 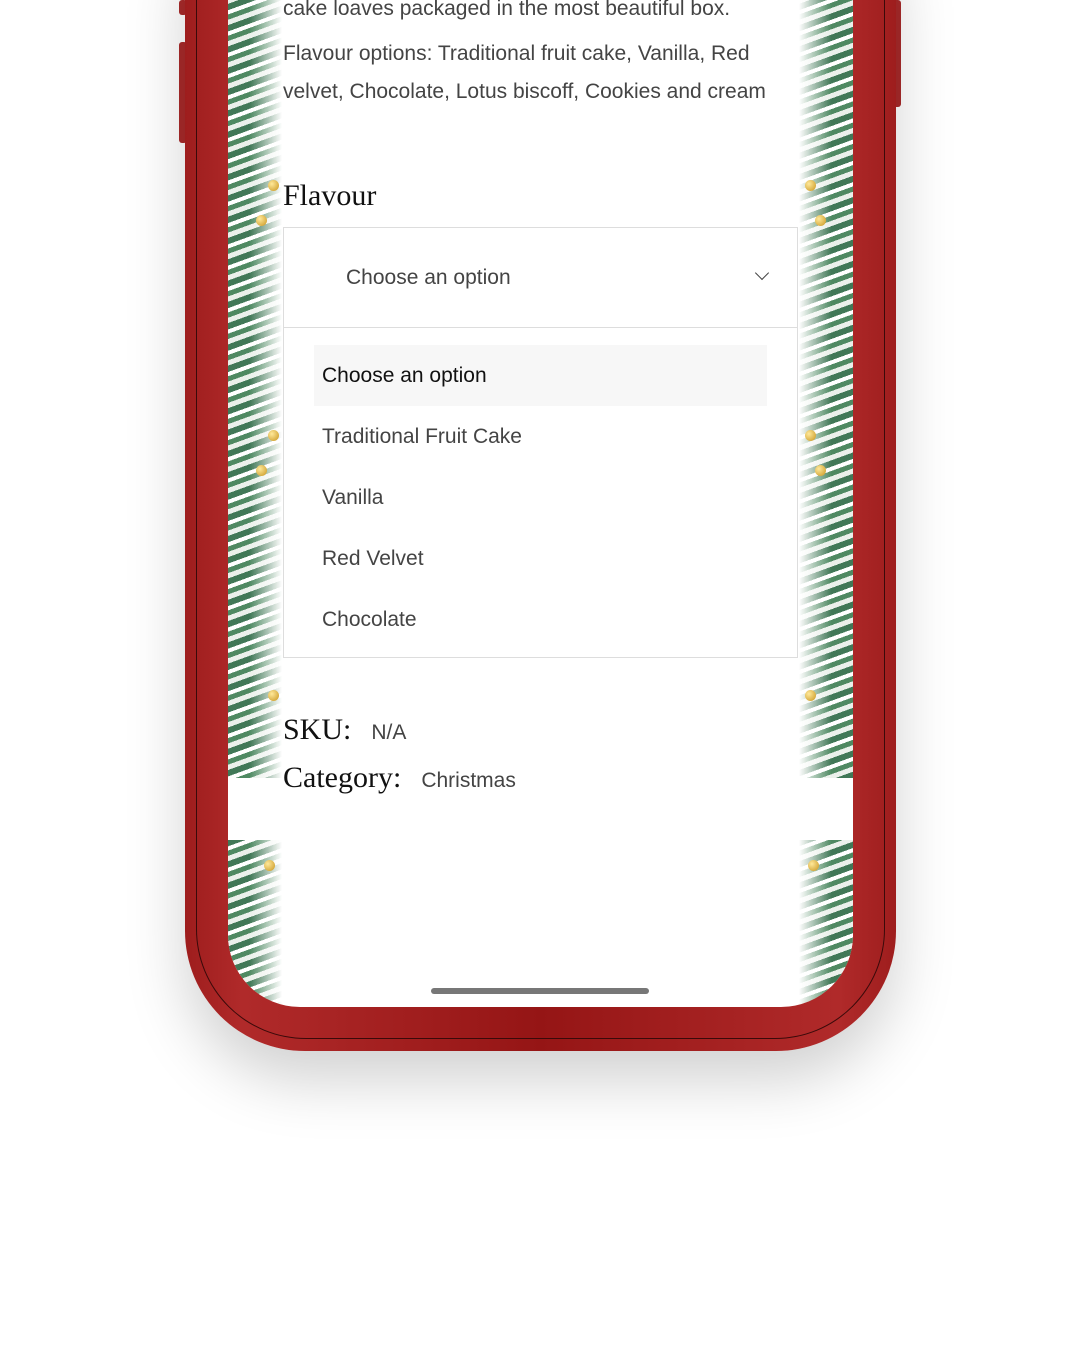 I want to click on category-row: Category: Christmas, so click(x=540, y=778).